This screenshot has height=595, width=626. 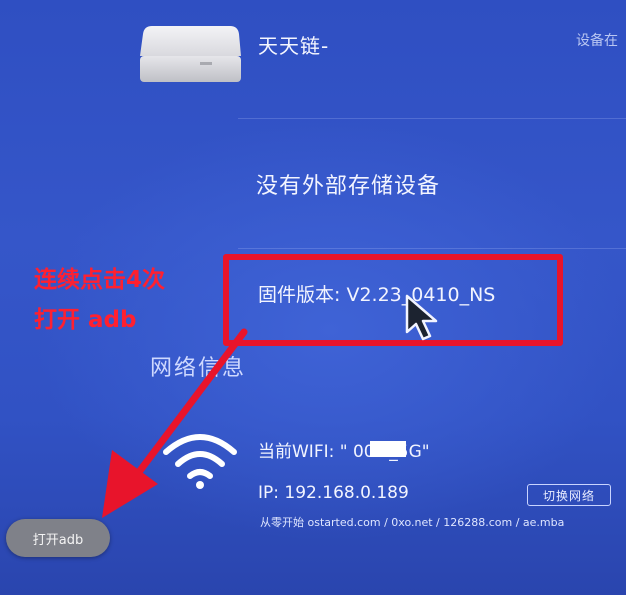 I want to click on device-status: 设备在, so click(x=597, y=41).